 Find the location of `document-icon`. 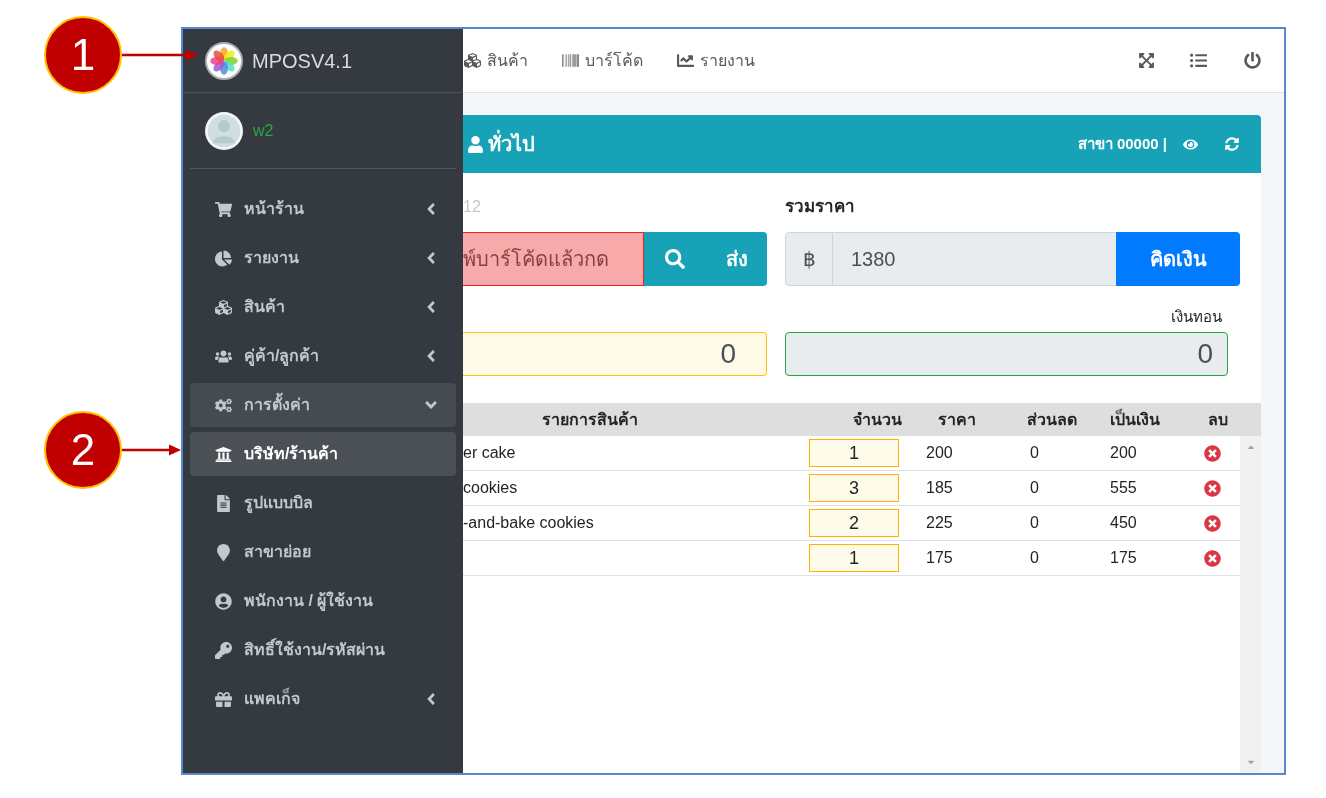

document-icon is located at coordinates (223, 503).